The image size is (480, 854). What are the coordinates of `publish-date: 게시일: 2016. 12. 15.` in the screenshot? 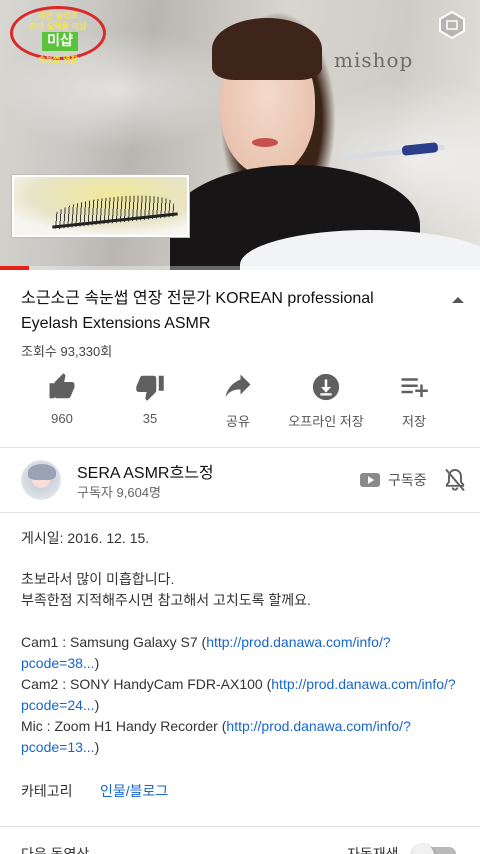 It's located at (85, 538).